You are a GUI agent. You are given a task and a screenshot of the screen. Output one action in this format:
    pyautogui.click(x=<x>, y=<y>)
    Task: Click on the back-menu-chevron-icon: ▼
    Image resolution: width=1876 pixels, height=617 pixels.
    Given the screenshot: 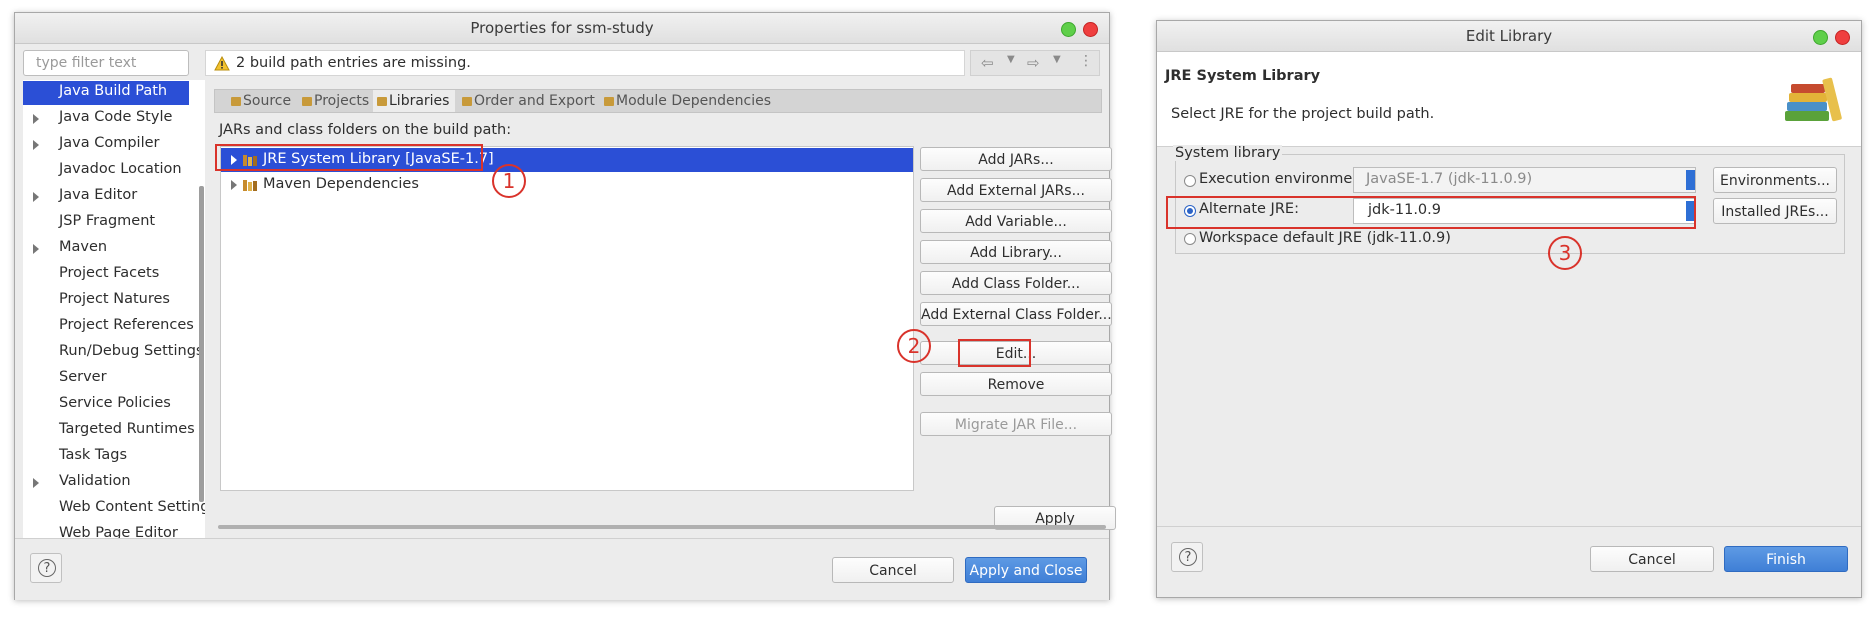 What is the action you would take?
    pyautogui.click(x=1011, y=59)
    